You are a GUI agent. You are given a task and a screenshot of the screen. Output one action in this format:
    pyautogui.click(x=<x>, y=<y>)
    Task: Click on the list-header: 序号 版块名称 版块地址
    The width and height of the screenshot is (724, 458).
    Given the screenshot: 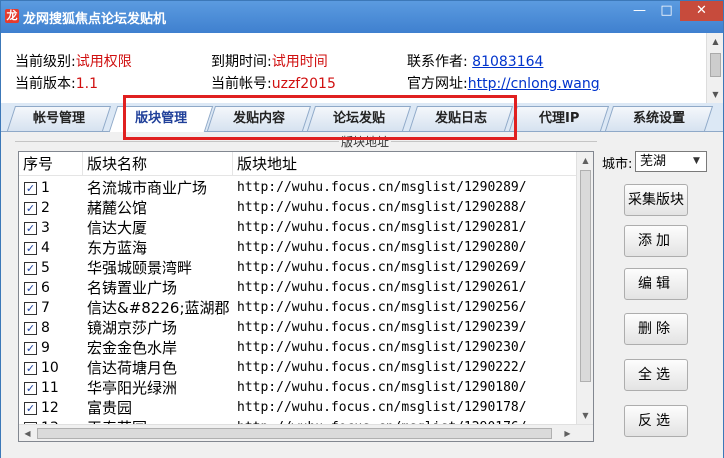 What is the action you would take?
    pyautogui.click(x=298, y=164)
    